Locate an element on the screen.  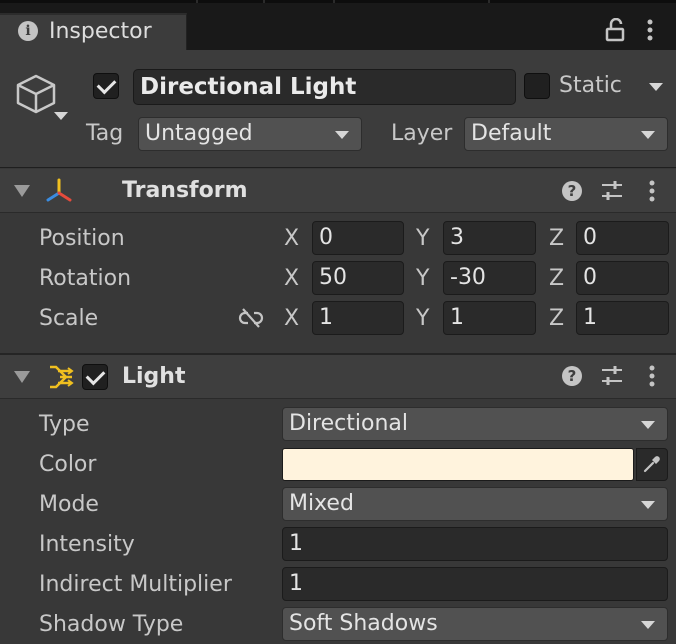
scale-x-field: 1 is located at coordinates (358, 318).